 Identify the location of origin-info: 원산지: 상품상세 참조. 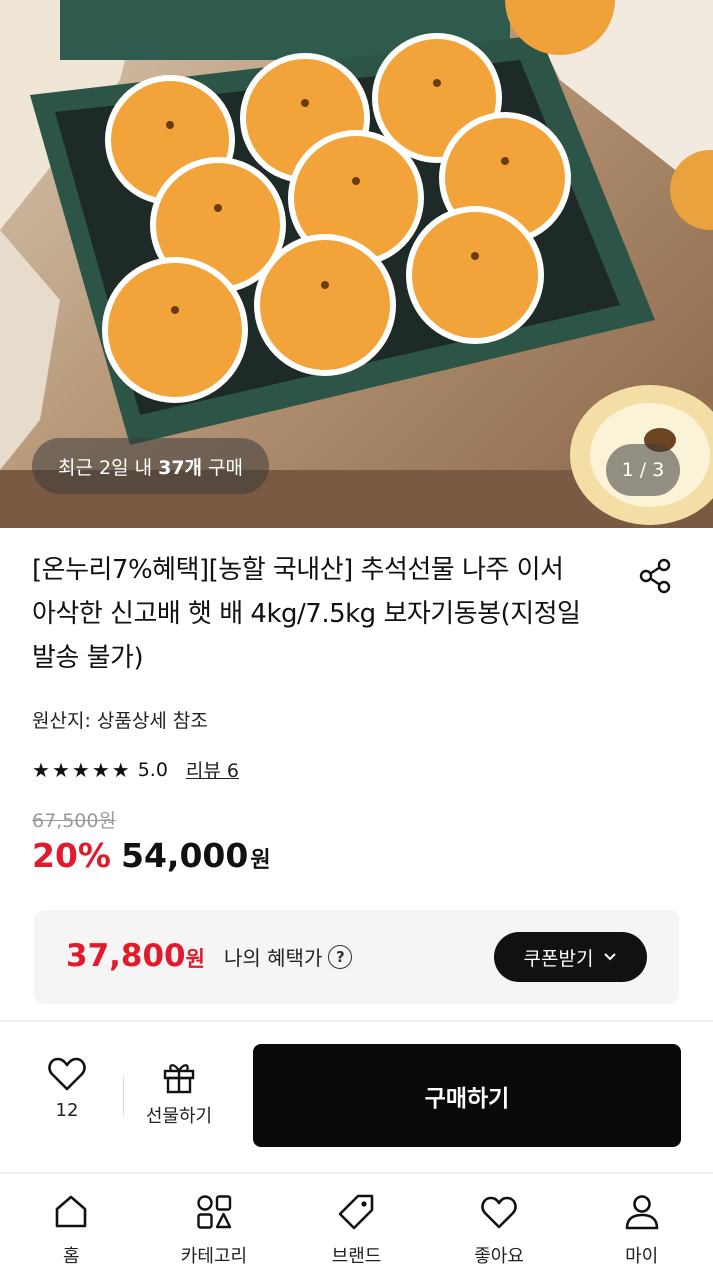
(120, 721).